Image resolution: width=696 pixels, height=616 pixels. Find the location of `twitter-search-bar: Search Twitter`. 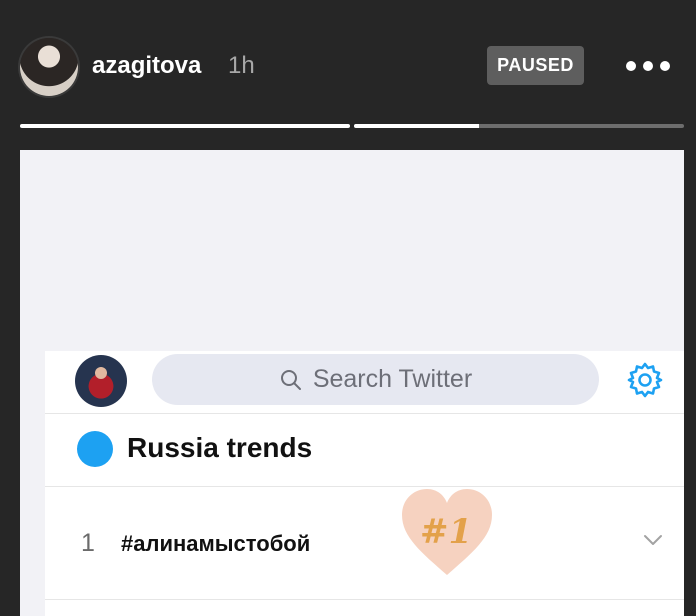

twitter-search-bar: Search Twitter is located at coordinates (375, 379).